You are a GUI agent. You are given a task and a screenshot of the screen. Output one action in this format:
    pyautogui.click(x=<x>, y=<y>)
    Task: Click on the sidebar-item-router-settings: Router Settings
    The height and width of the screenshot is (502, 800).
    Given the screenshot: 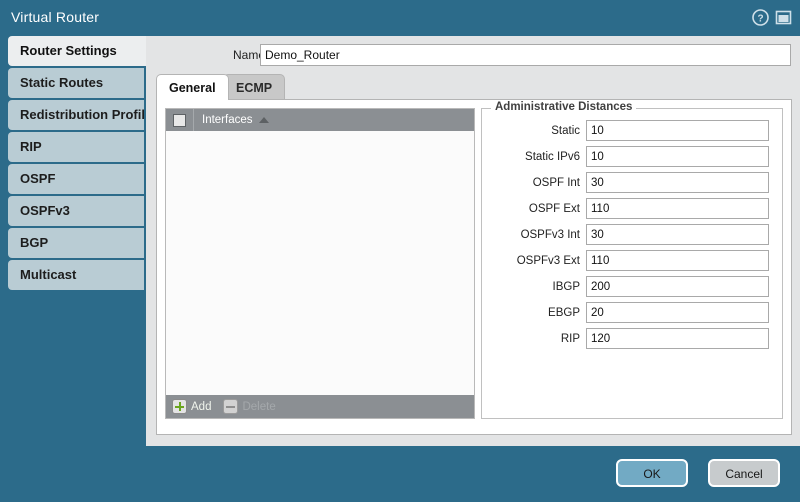 What is the action you would take?
    pyautogui.click(x=80, y=51)
    